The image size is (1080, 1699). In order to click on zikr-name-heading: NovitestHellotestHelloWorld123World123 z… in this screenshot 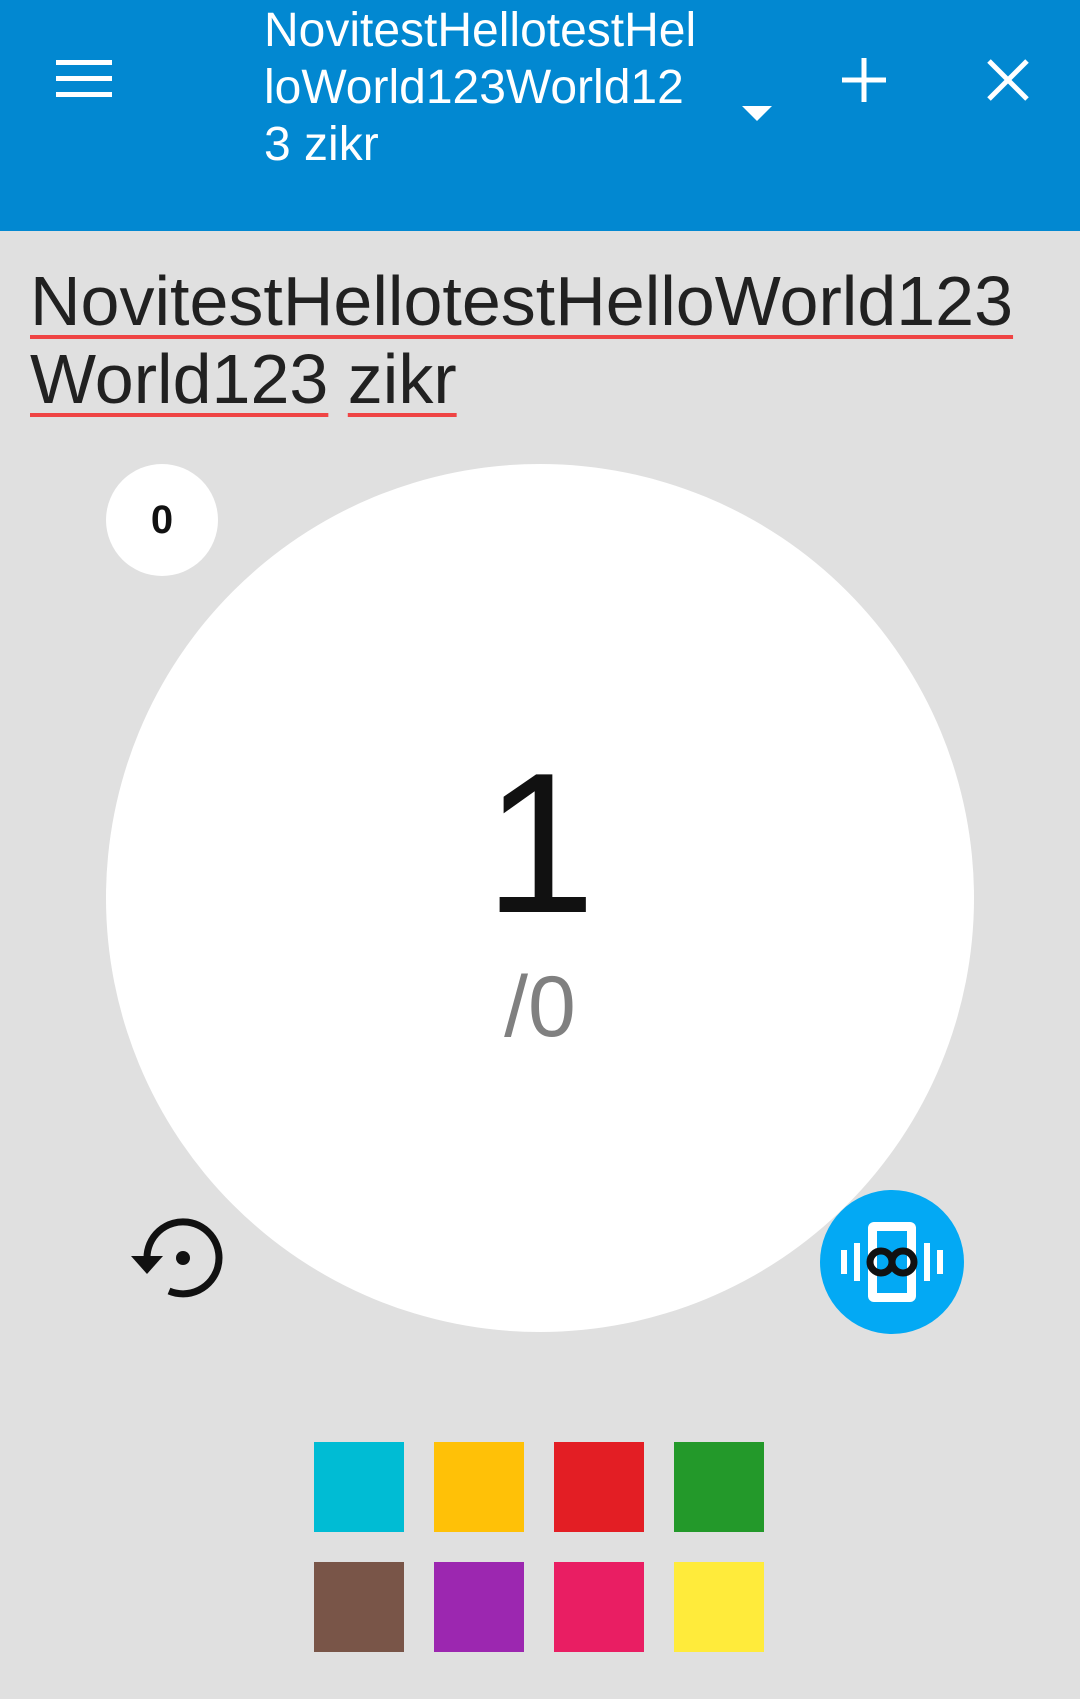, I will do `click(545, 340)`.